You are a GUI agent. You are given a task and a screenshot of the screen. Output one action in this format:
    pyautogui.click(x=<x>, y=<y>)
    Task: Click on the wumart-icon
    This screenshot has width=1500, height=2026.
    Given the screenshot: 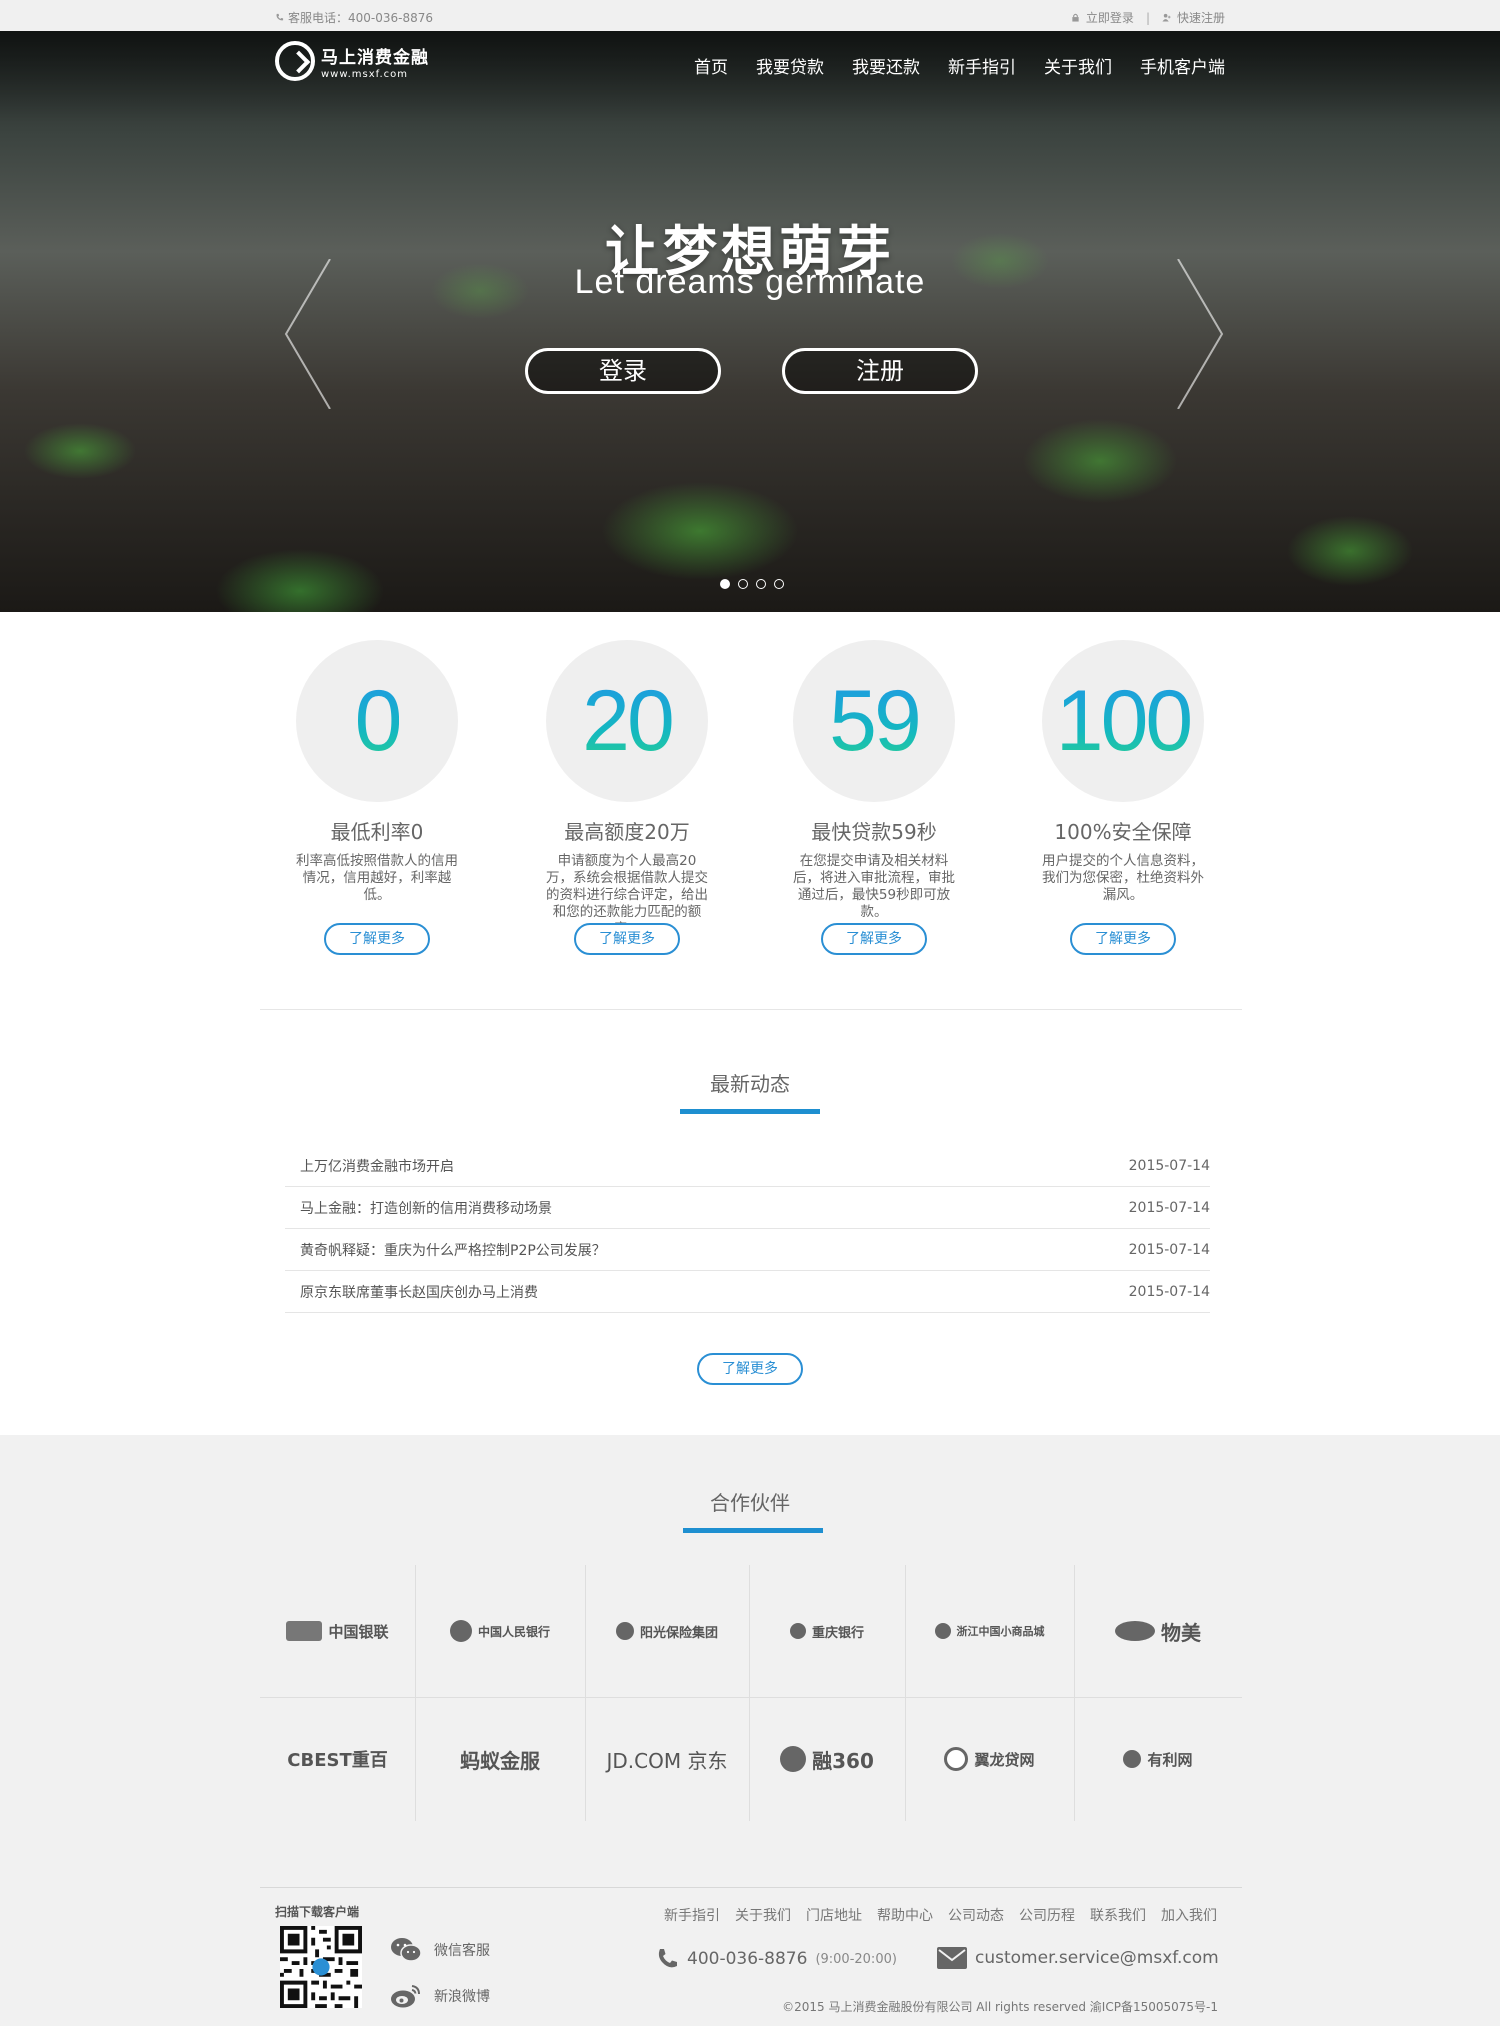 What is the action you would take?
    pyautogui.click(x=1135, y=1631)
    